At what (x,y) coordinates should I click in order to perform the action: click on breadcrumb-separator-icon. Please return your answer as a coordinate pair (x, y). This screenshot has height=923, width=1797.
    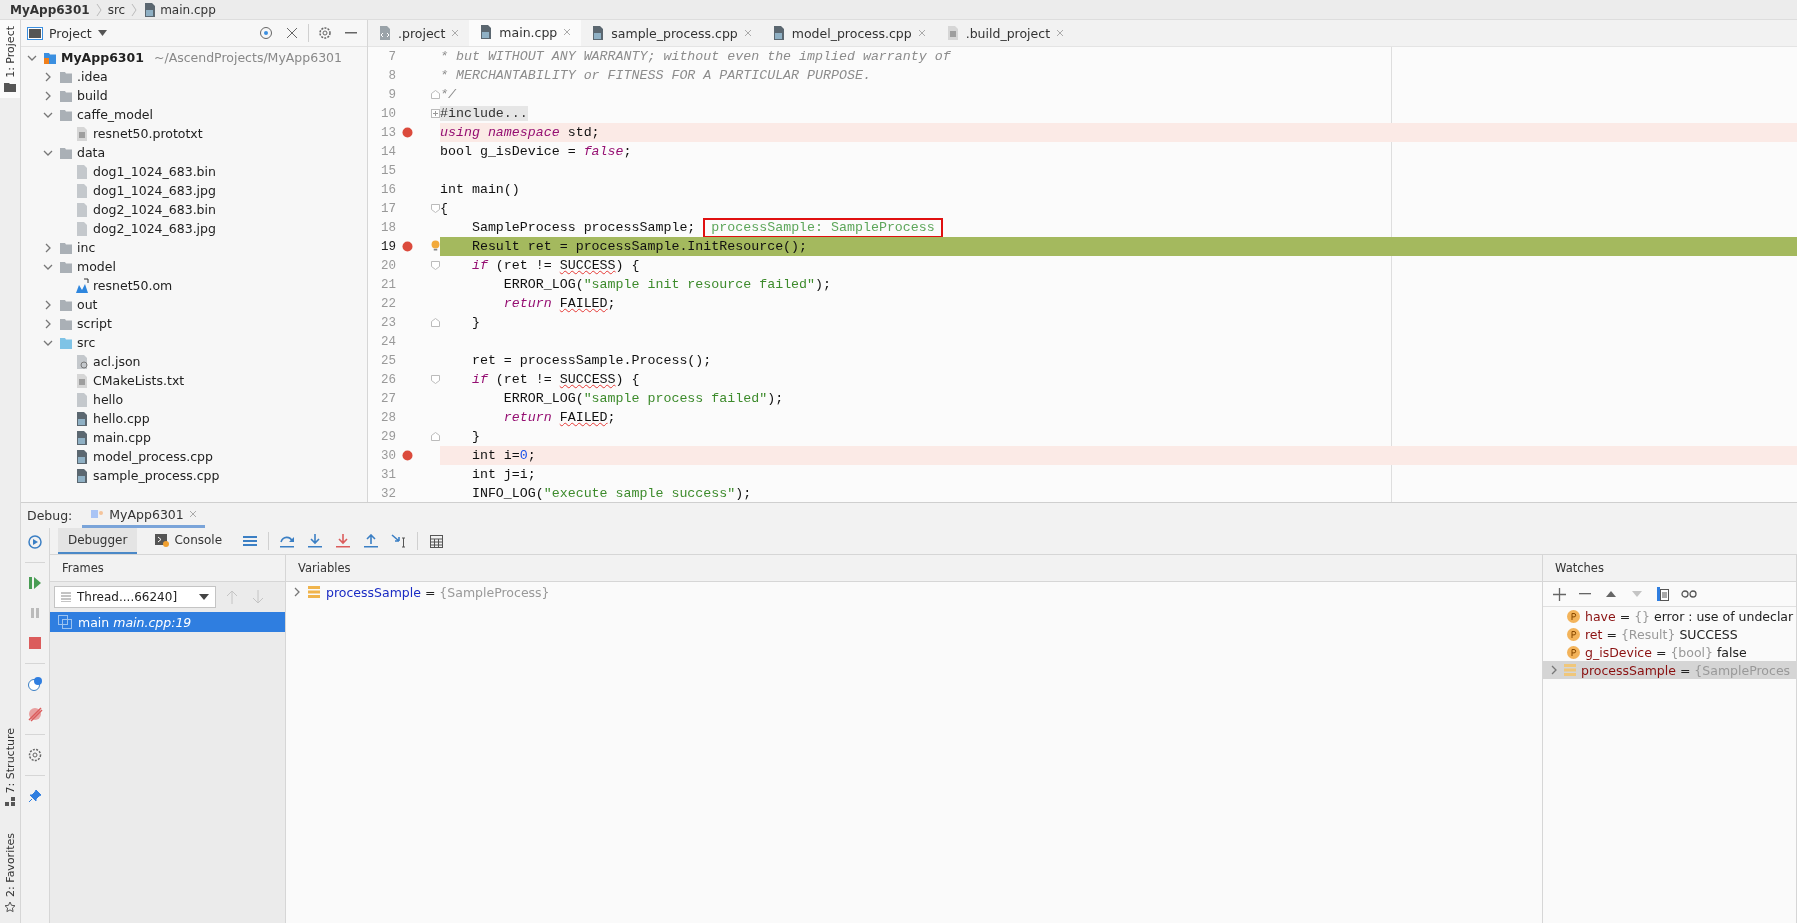
    Looking at the image, I should click on (134, 9).